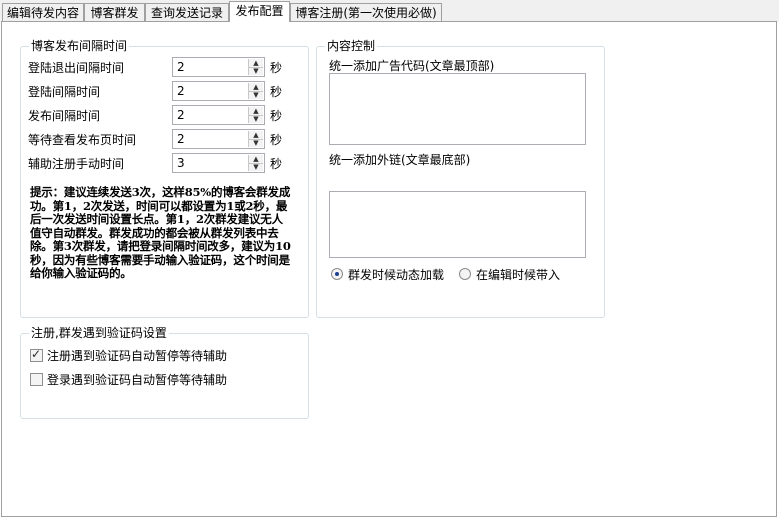 This screenshot has height=519, width=779. What do you see at coordinates (64, 116) in the screenshot?
I see `publish-interval-label: 发布间隔时间` at bounding box center [64, 116].